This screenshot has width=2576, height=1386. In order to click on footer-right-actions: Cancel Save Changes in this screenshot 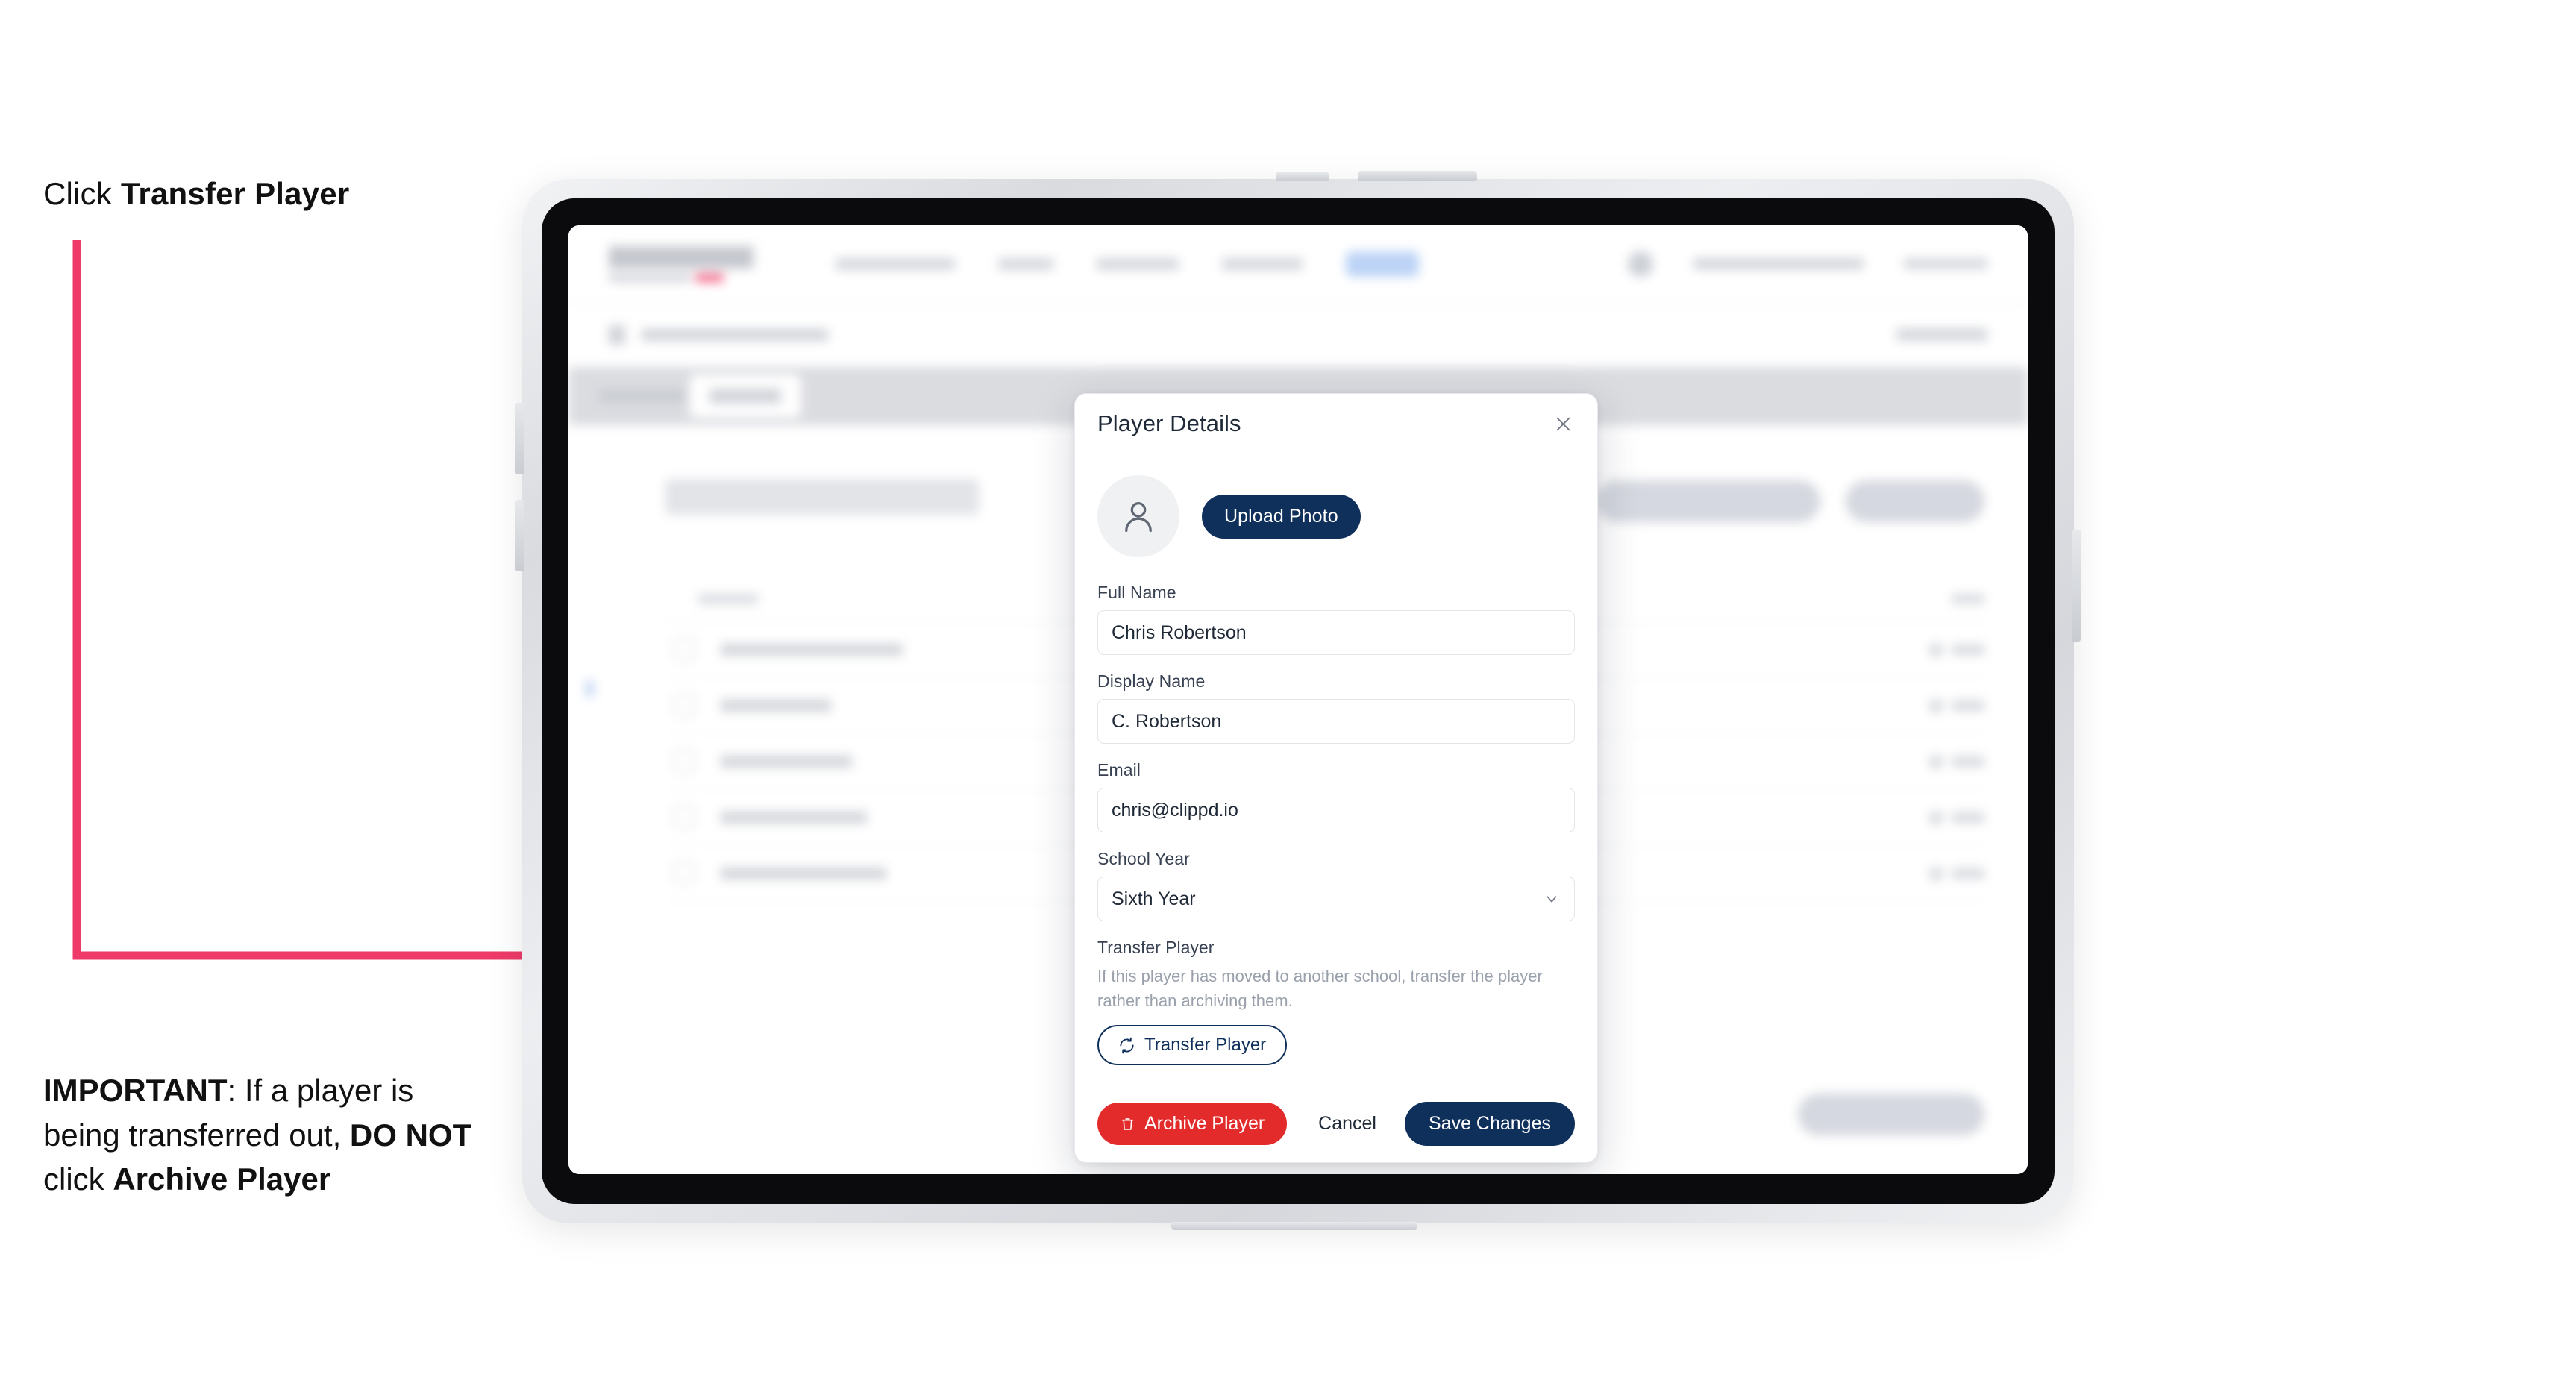, I will do `click(1442, 1124)`.